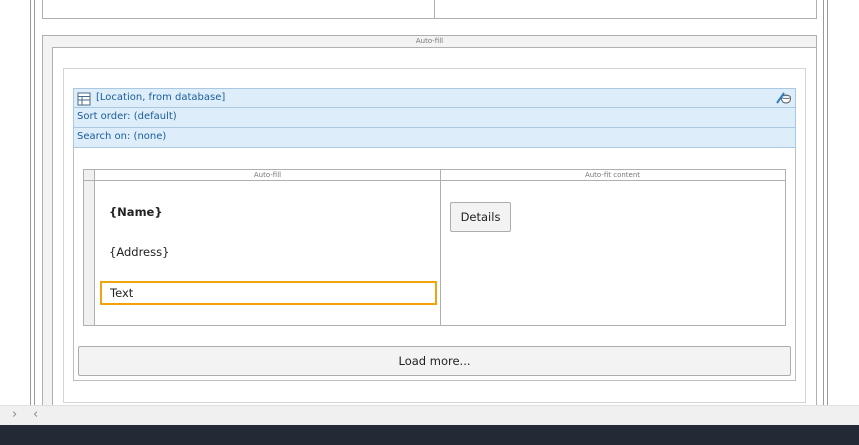  What do you see at coordinates (429, 9) in the screenshot?
I see `top-table-fragment` at bounding box center [429, 9].